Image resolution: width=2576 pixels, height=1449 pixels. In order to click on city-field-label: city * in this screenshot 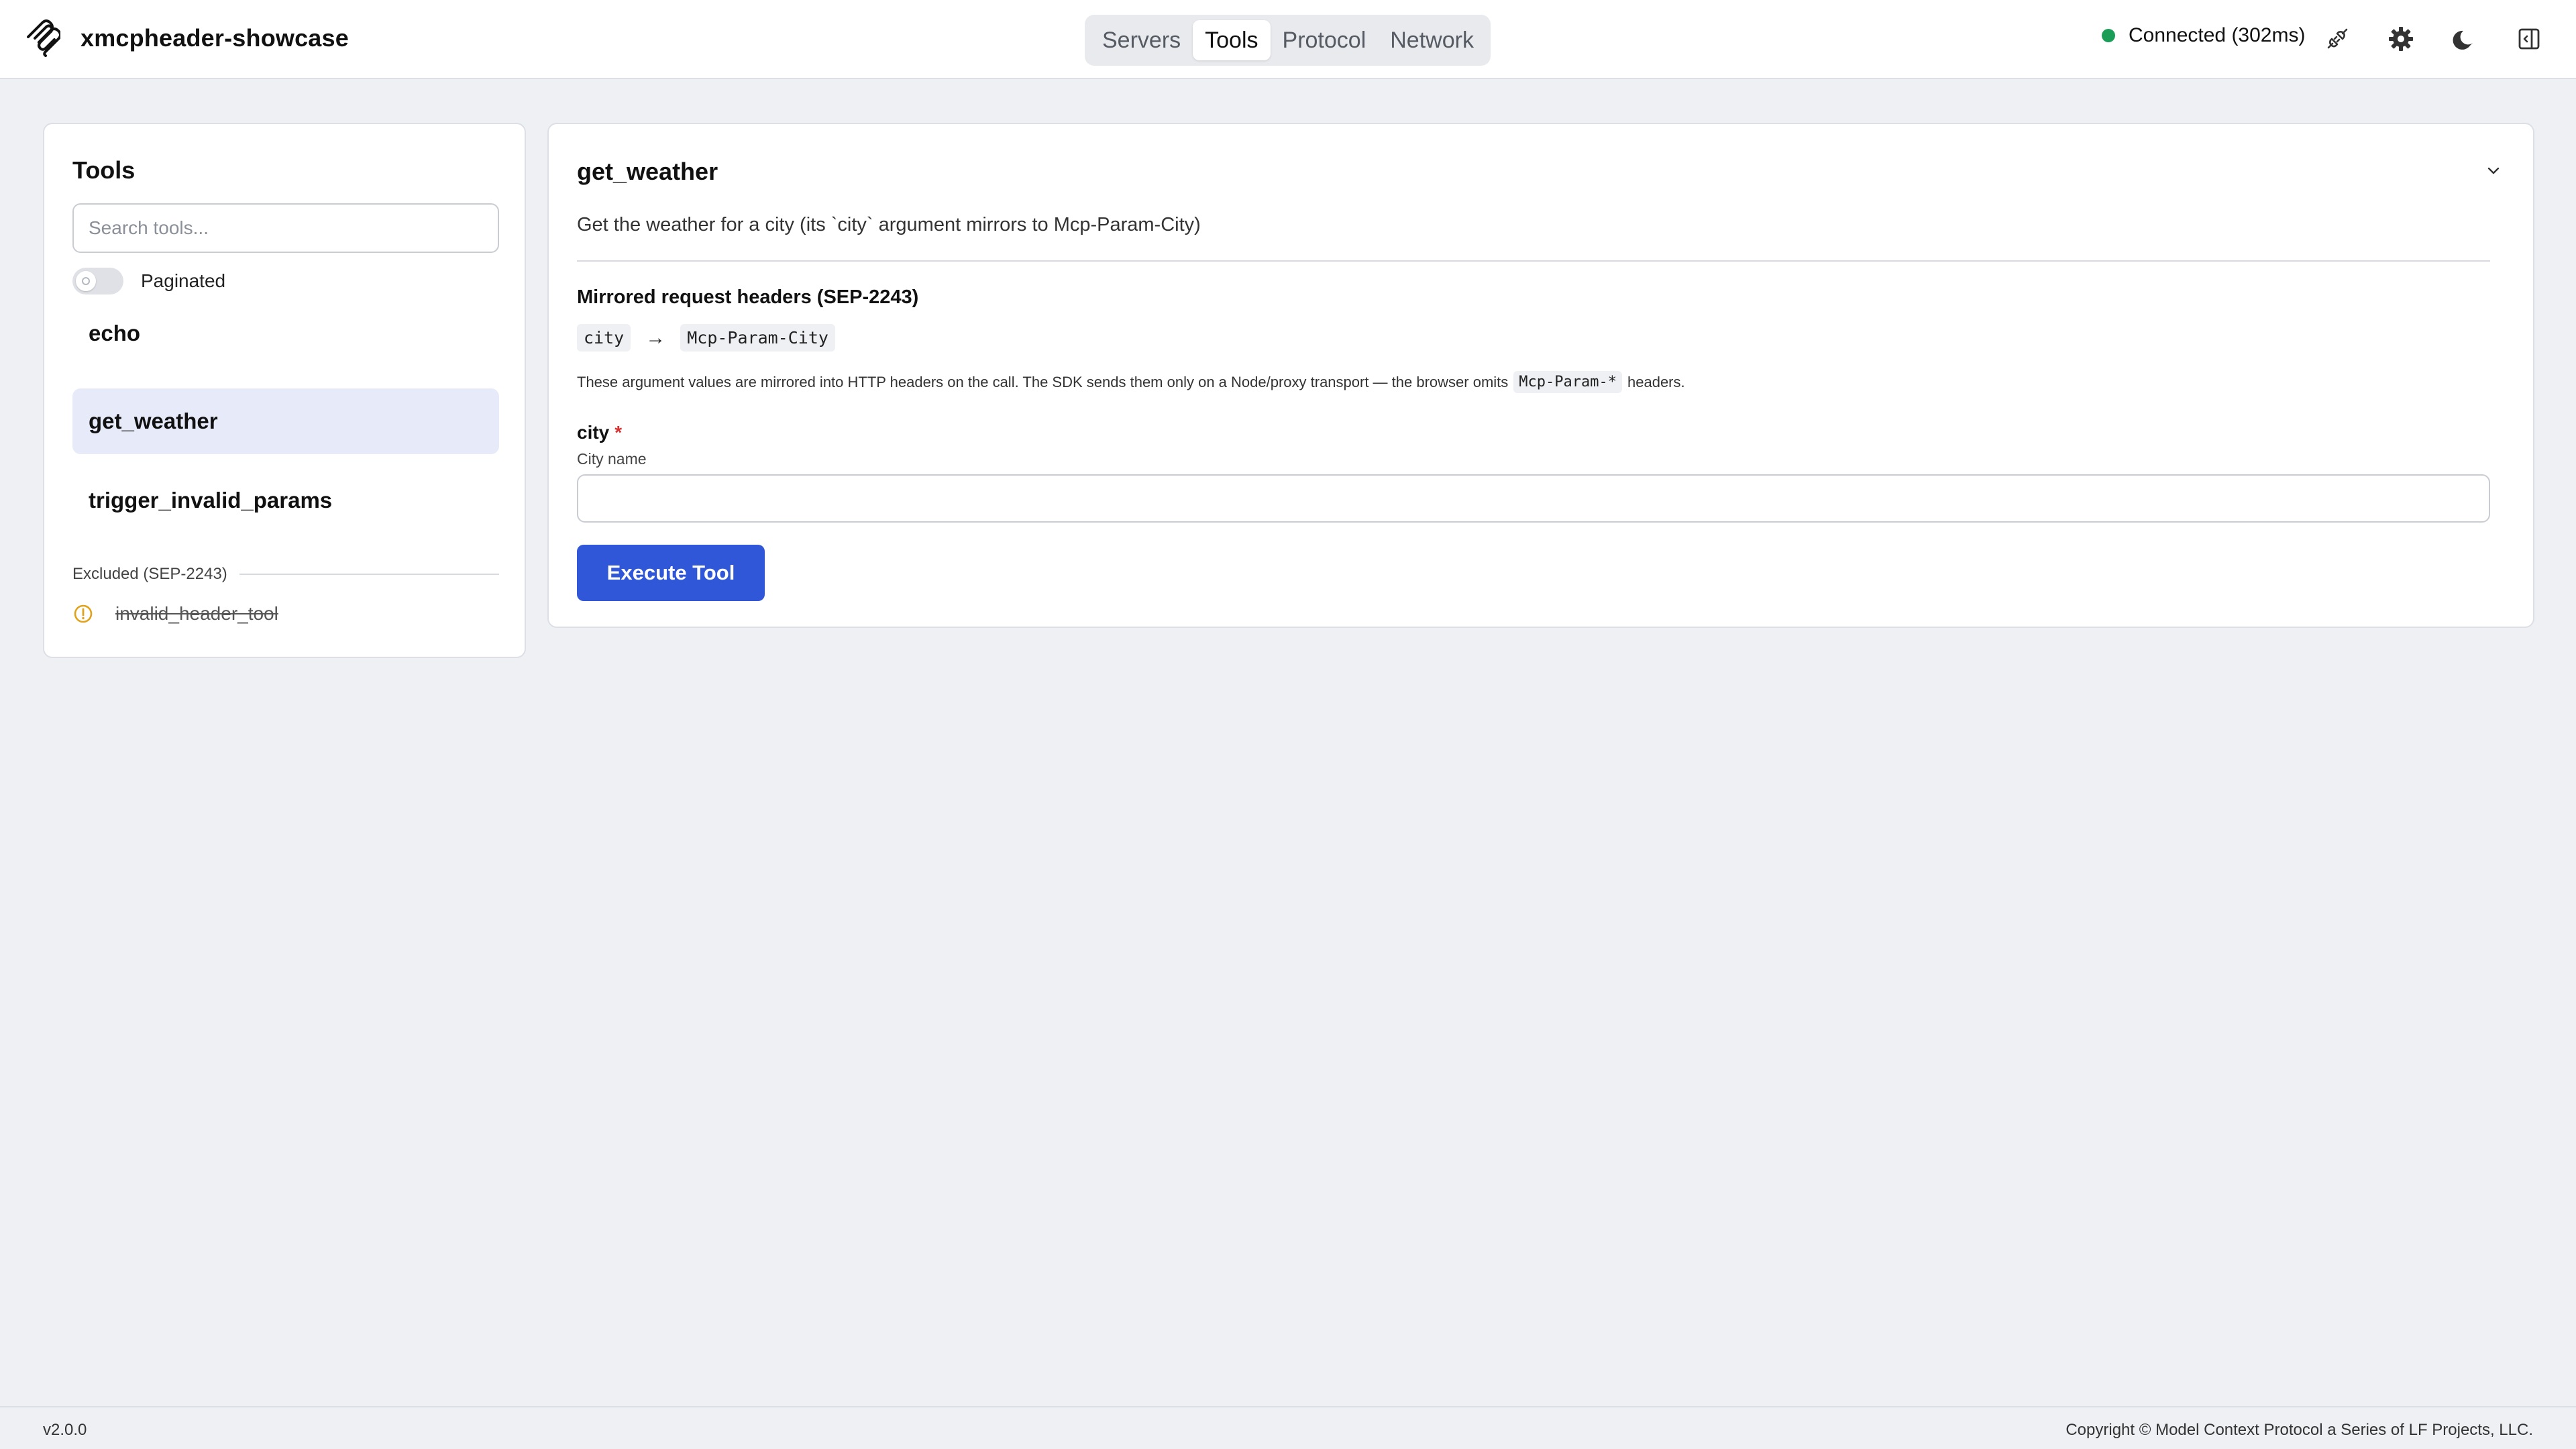, I will do `click(599, 432)`.